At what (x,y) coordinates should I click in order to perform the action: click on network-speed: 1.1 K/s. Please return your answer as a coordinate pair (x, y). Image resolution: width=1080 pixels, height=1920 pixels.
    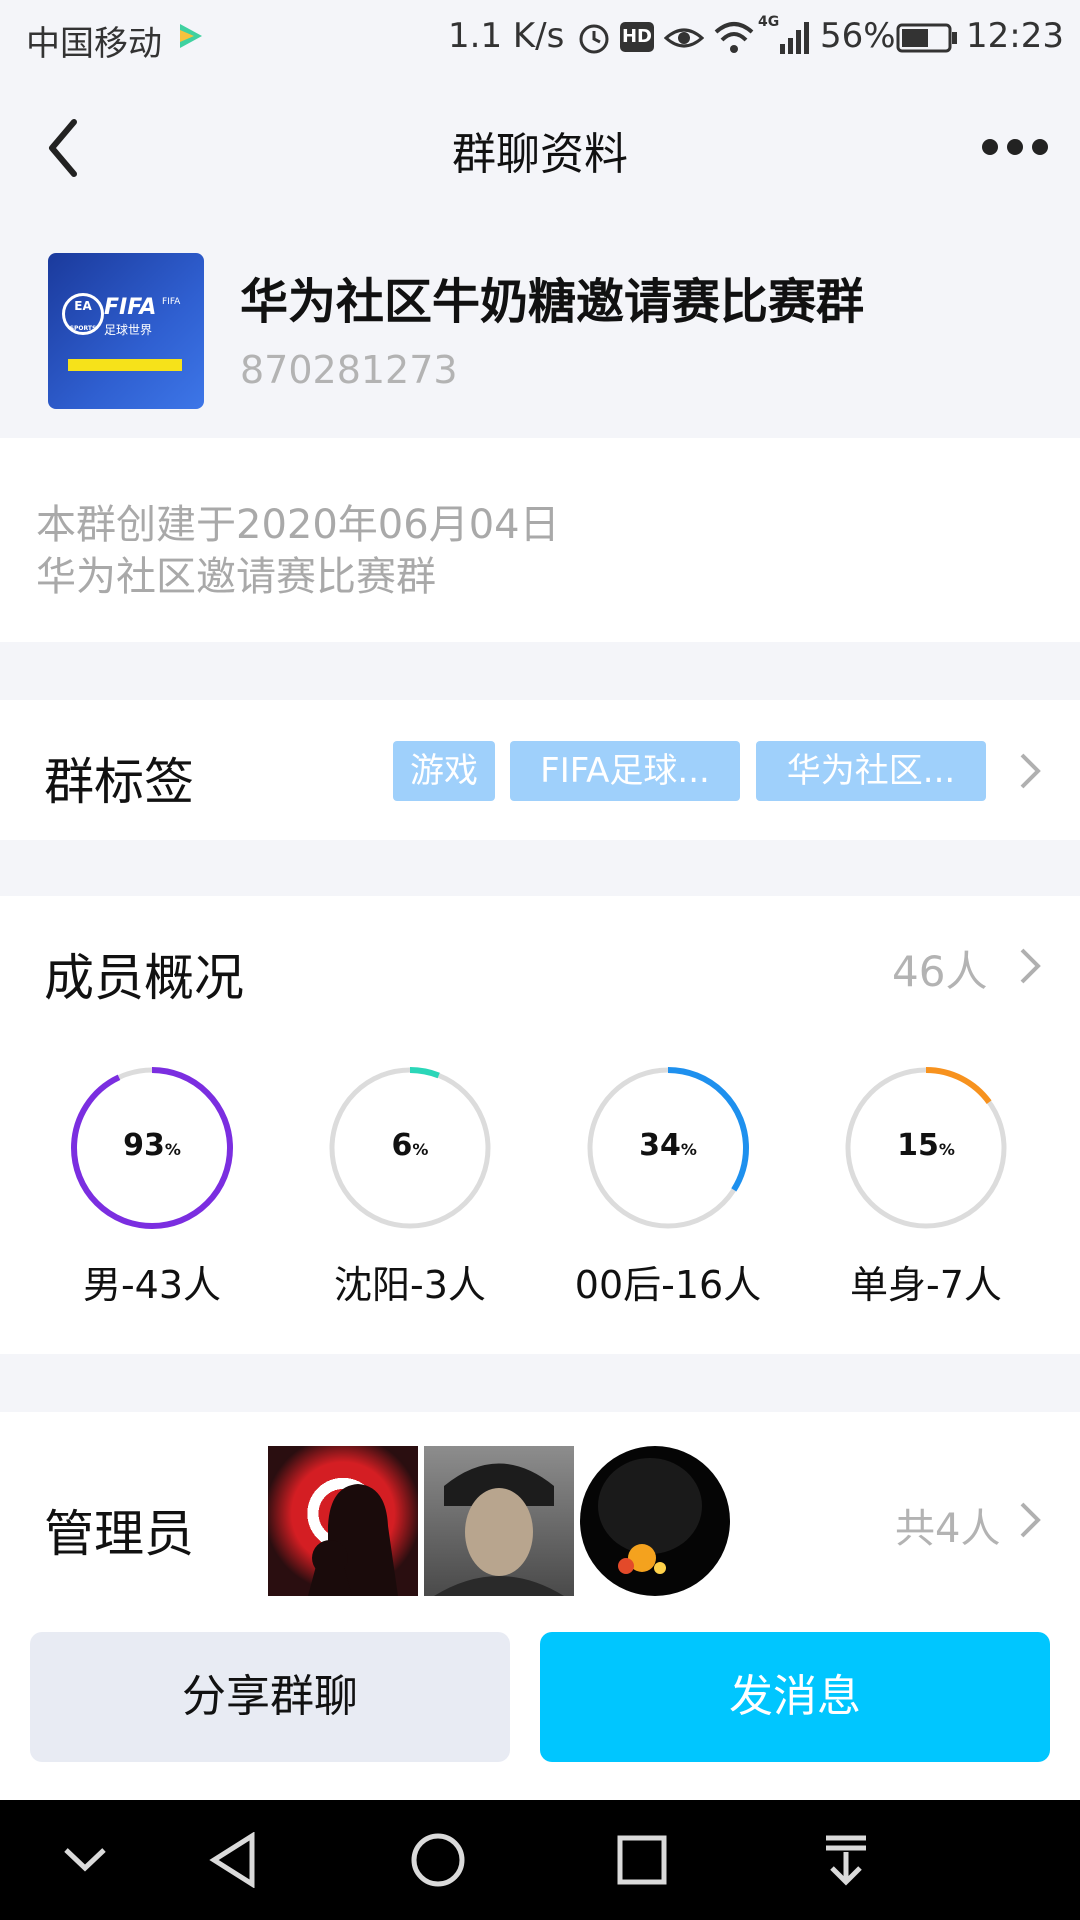
    Looking at the image, I should click on (506, 36).